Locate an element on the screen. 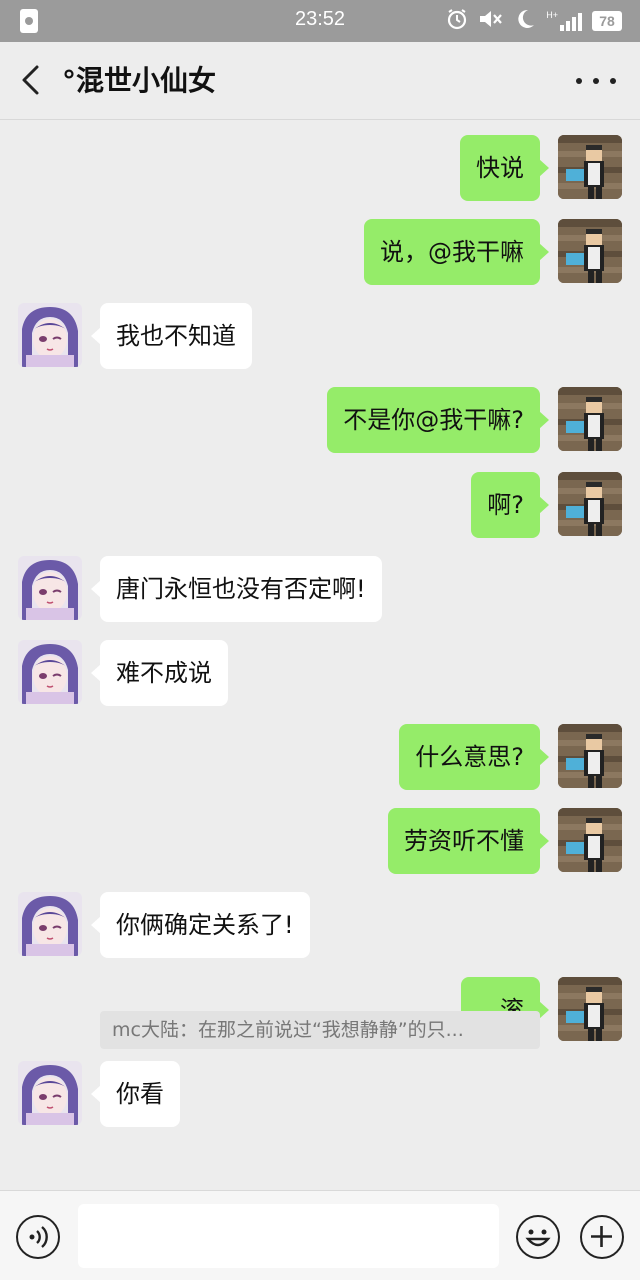  message-bubble: 唐门永恒也没有否定啊! is located at coordinates (236, 589).